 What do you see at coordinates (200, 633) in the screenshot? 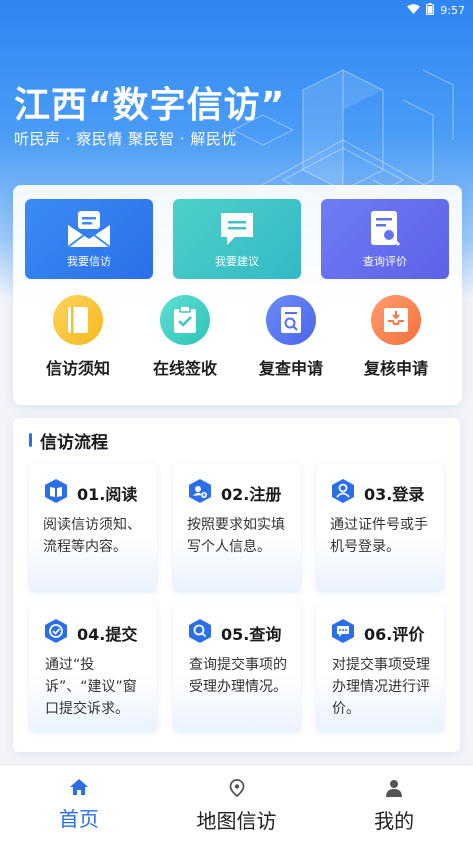
I see `search-icon` at bounding box center [200, 633].